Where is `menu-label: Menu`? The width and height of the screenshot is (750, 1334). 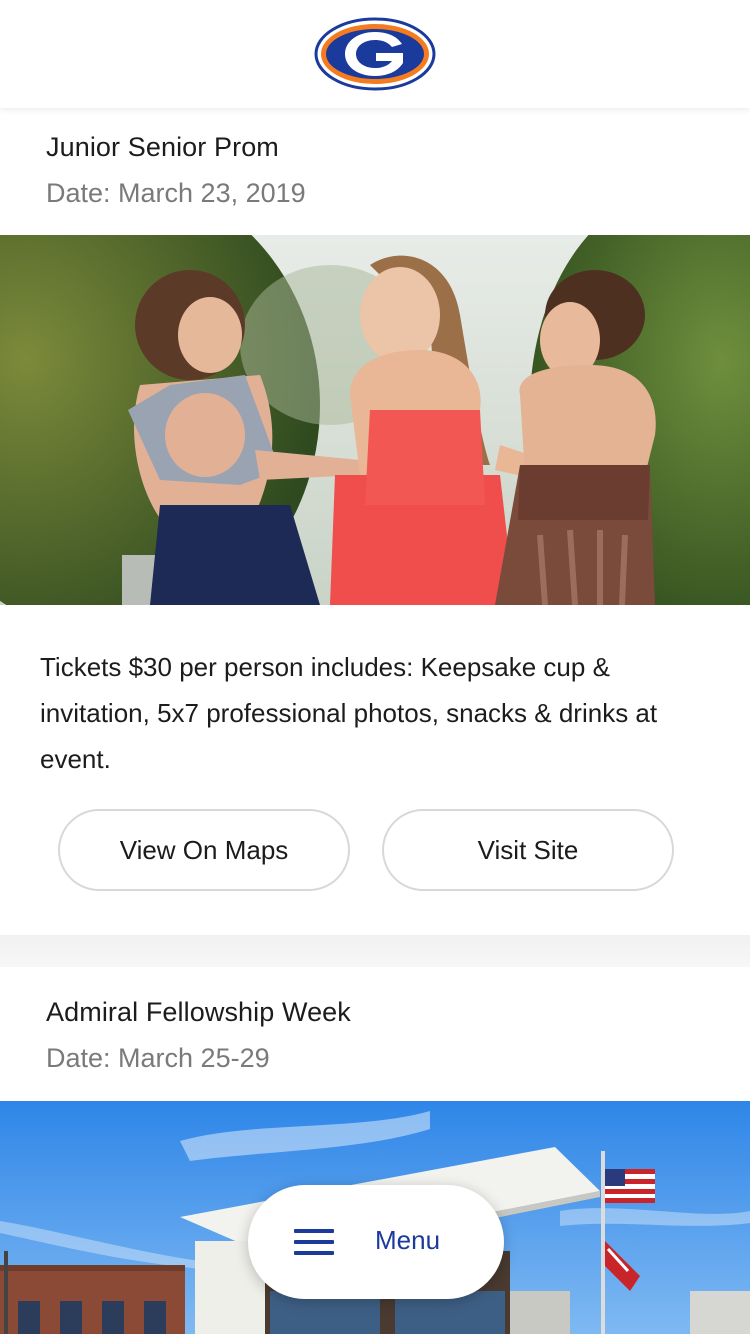
menu-label: Menu is located at coordinates (408, 1240).